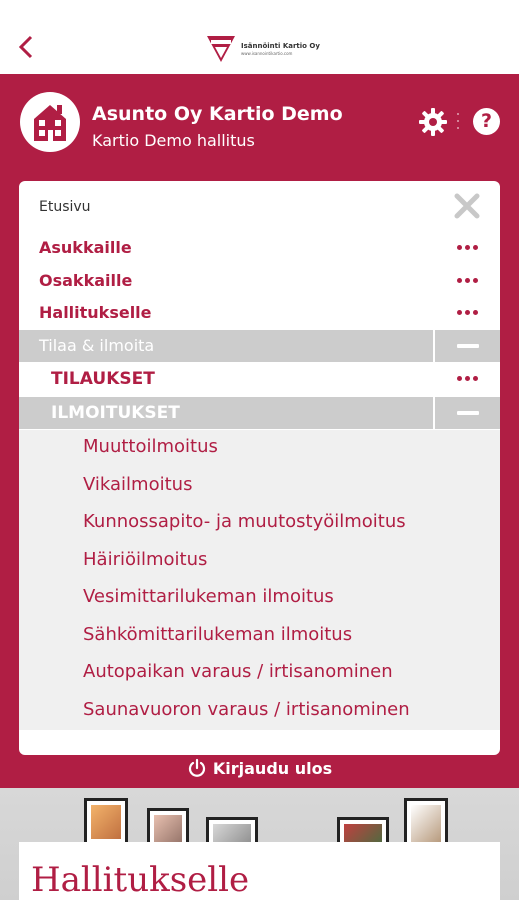 The image size is (519, 900). I want to click on notice-link: Kunnossapito- ja muutostyöilmoitus, so click(244, 521).